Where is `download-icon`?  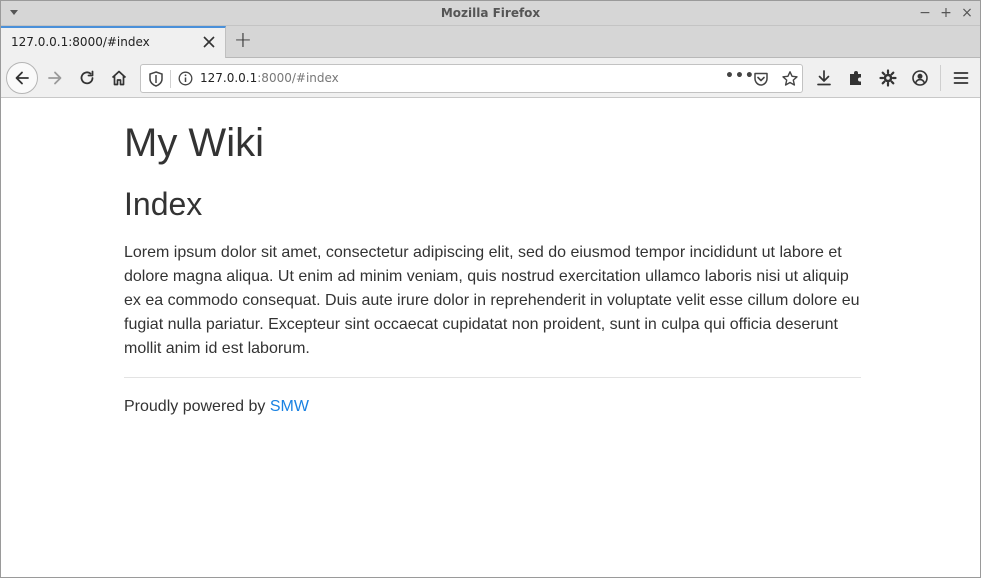 download-icon is located at coordinates (824, 78).